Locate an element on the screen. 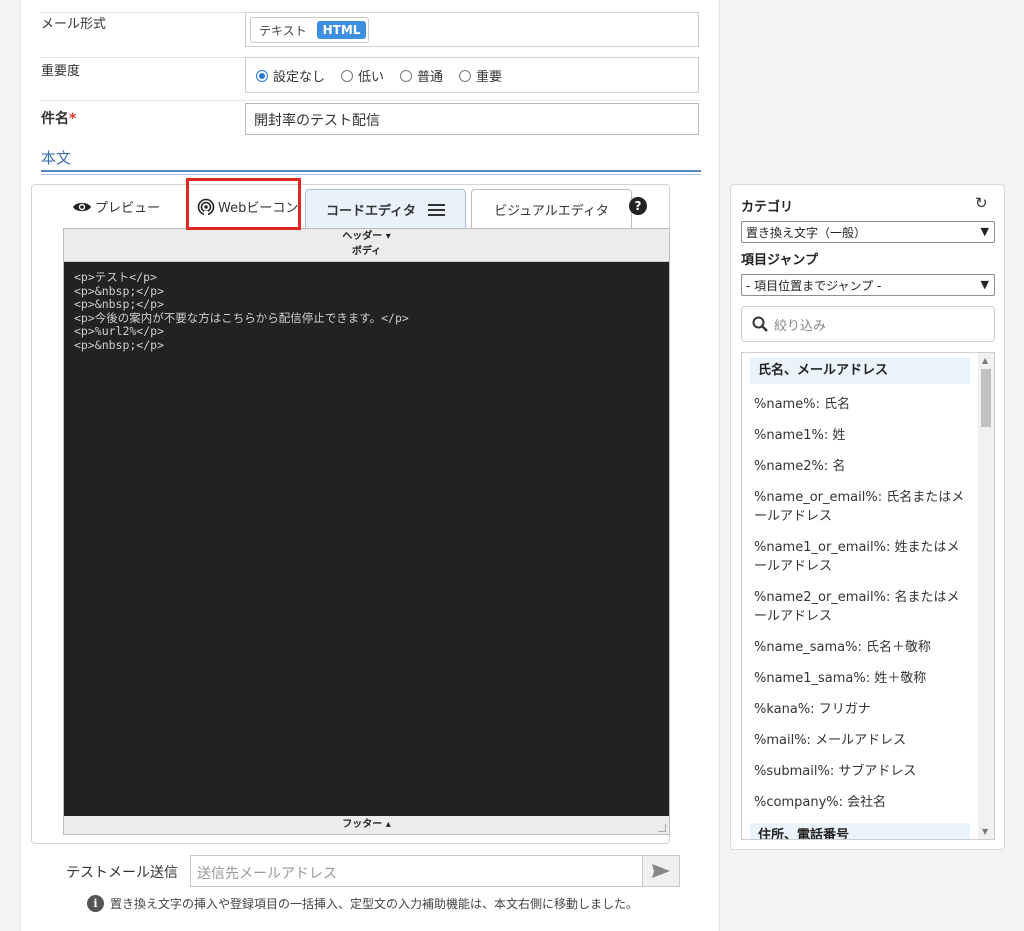 This screenshot has height=931, width=1024. footer-toggle: フッター ▴ is located at coordinates (366, 825).